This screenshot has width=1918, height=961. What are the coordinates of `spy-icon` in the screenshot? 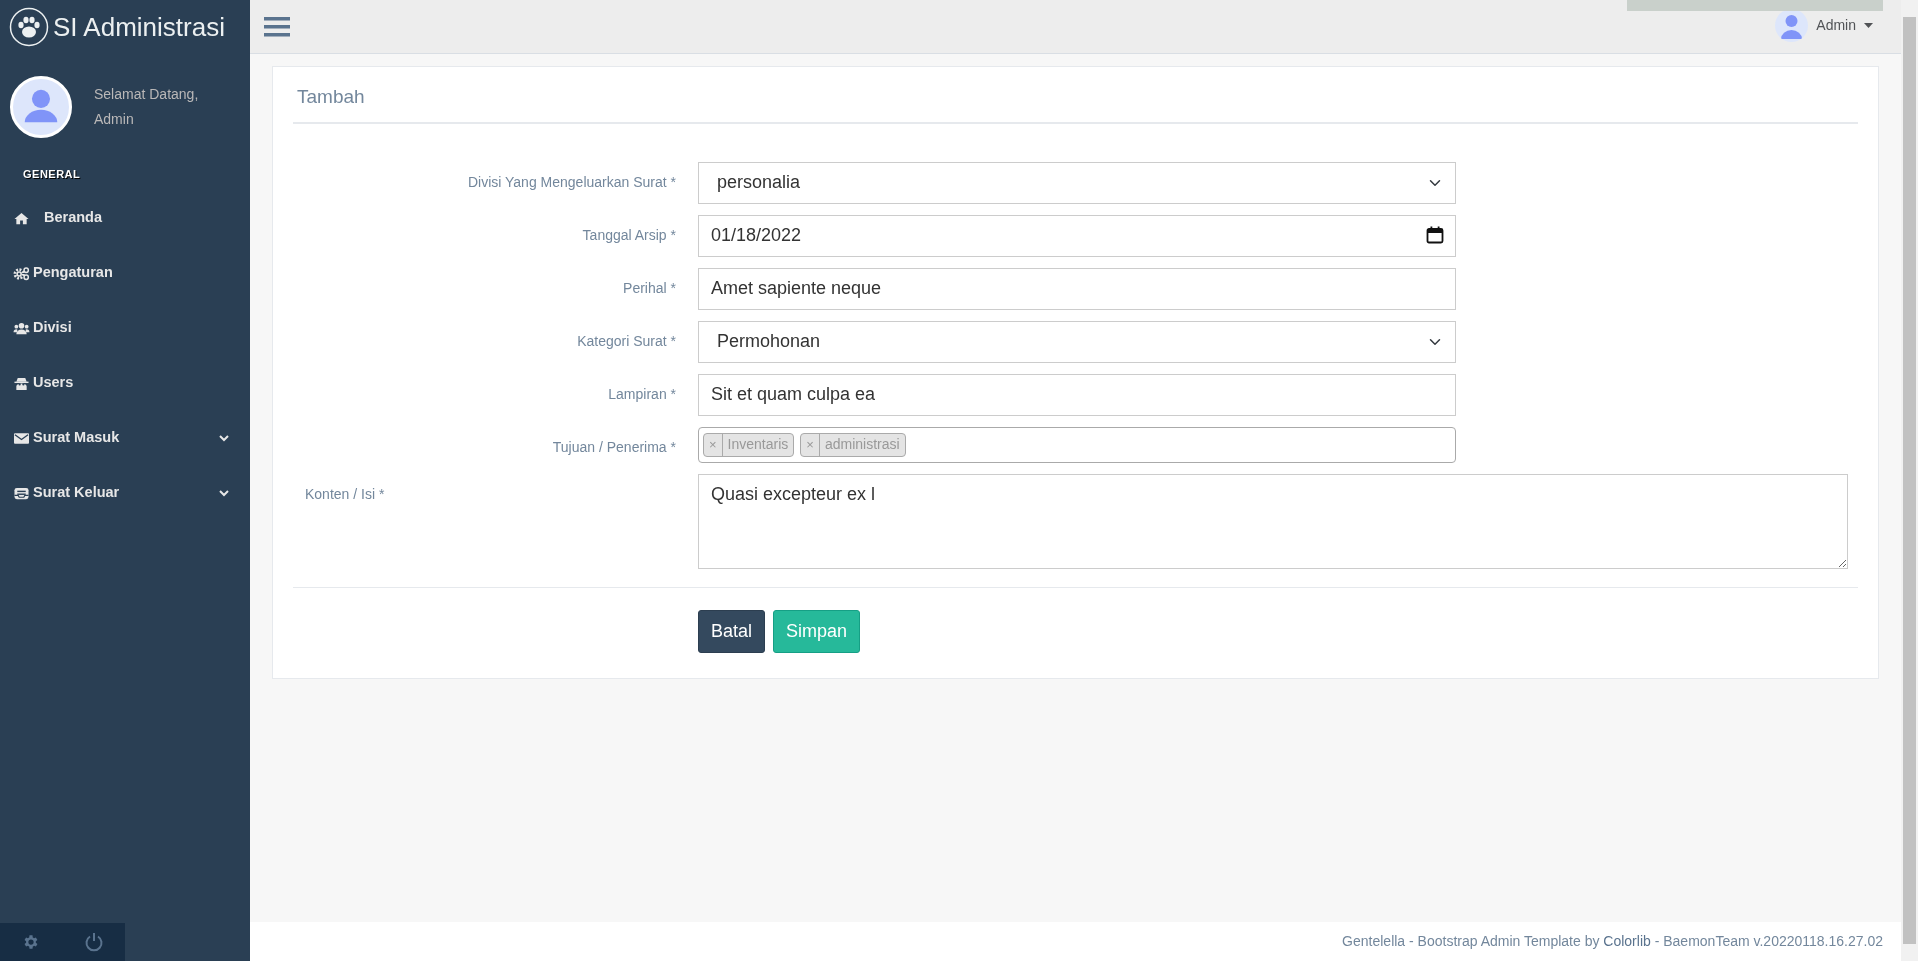 It's located at (21, 383).